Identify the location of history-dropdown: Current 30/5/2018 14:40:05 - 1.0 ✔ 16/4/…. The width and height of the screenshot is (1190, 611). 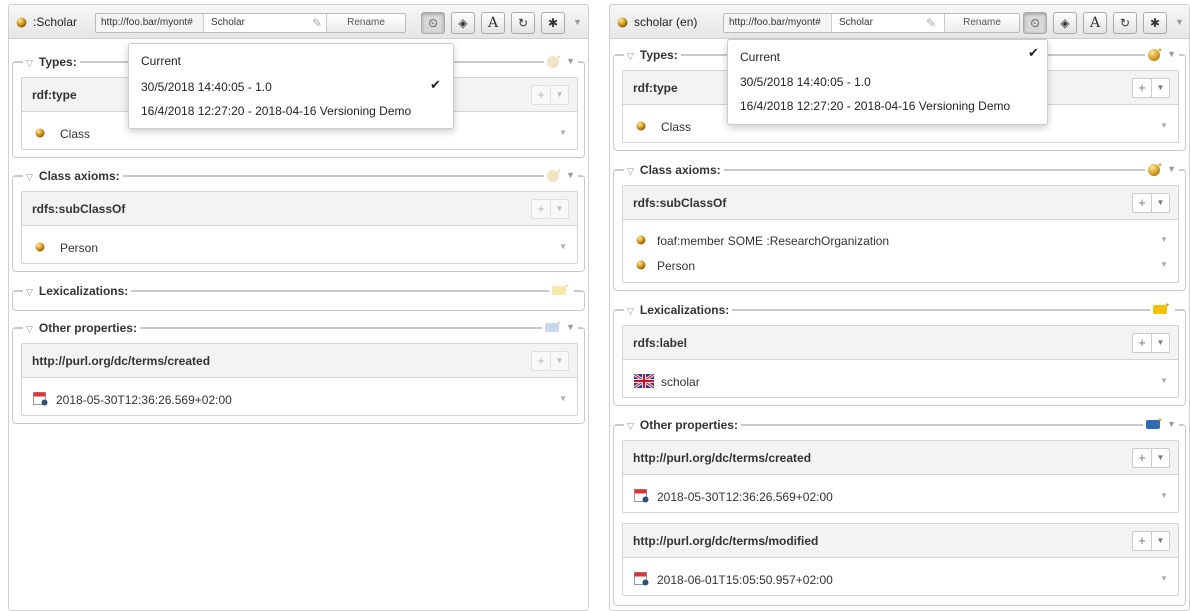
(291, 86).